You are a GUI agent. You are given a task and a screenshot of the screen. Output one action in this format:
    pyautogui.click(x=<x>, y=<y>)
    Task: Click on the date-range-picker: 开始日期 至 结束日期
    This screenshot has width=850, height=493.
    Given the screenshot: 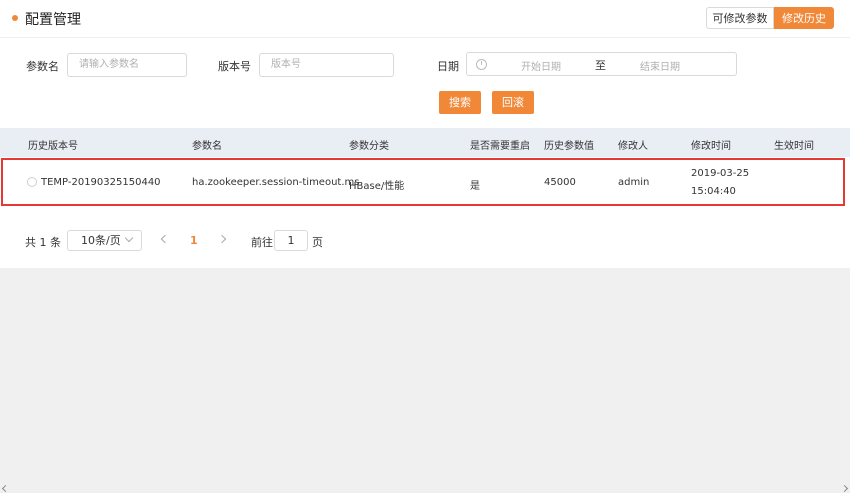 What is the action you would take?
    pyautogui.click(x=601, y=64)
    